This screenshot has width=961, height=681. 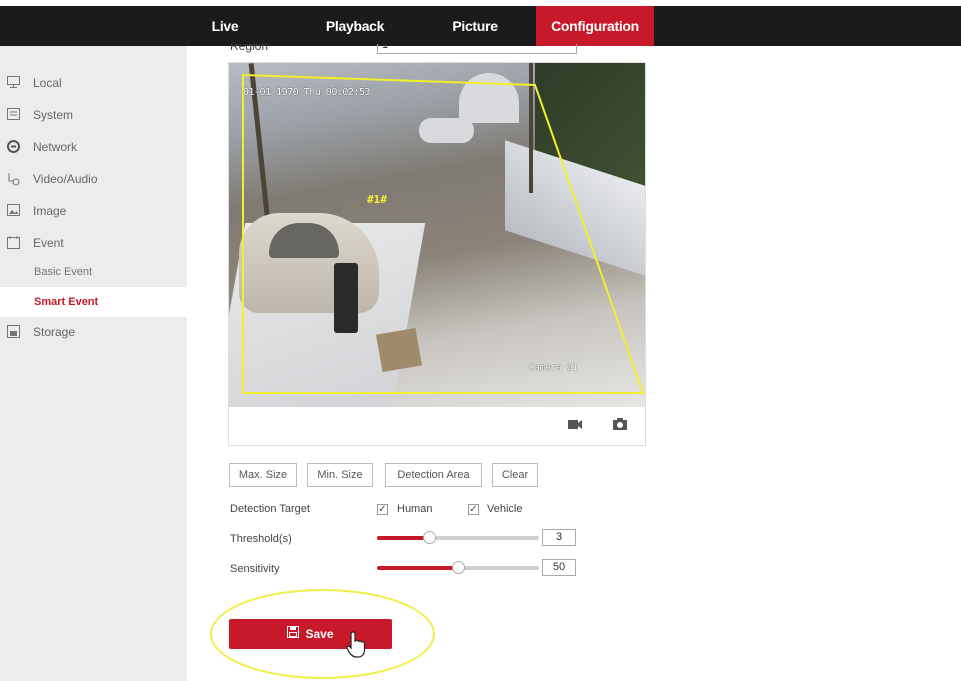 I want to click on osd-region-tag: #1#, so click(x=377, y=199).